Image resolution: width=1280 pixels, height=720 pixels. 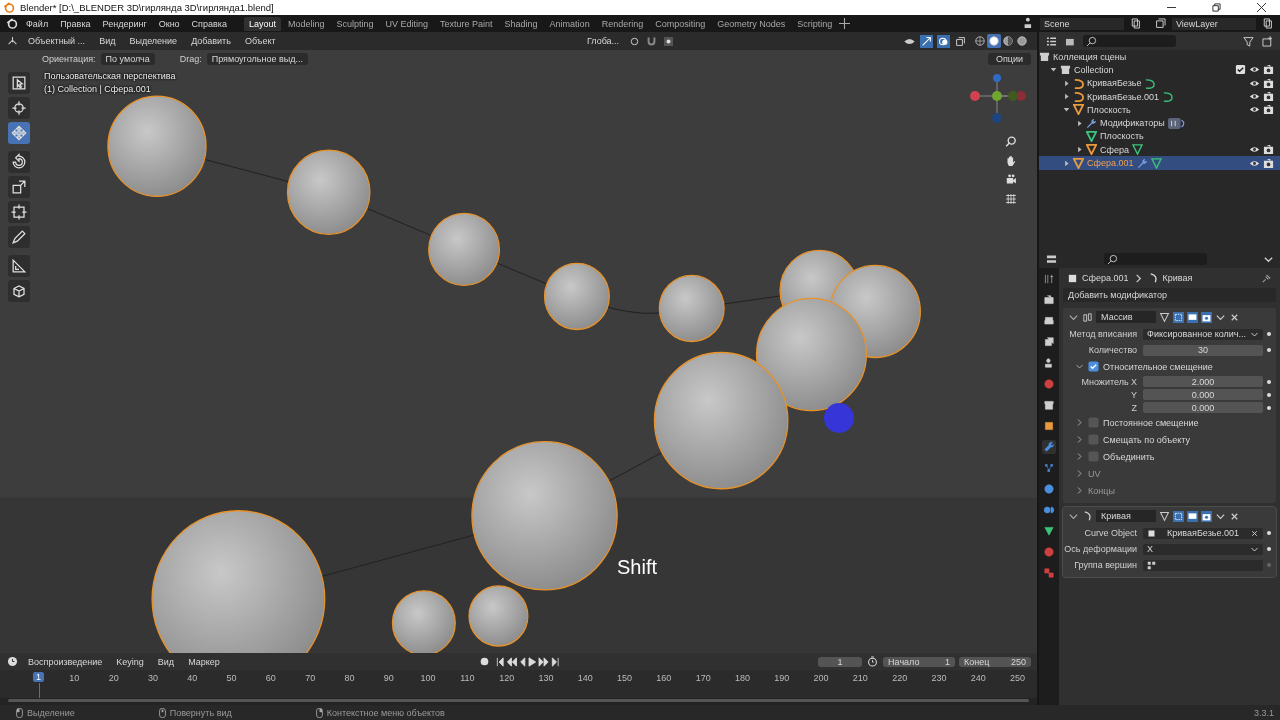 I want to click on subpanel-title: UV, so click(x=1094, y=473).